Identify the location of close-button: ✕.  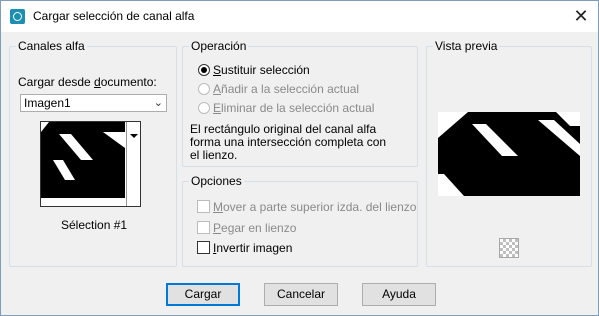
(581, 16).